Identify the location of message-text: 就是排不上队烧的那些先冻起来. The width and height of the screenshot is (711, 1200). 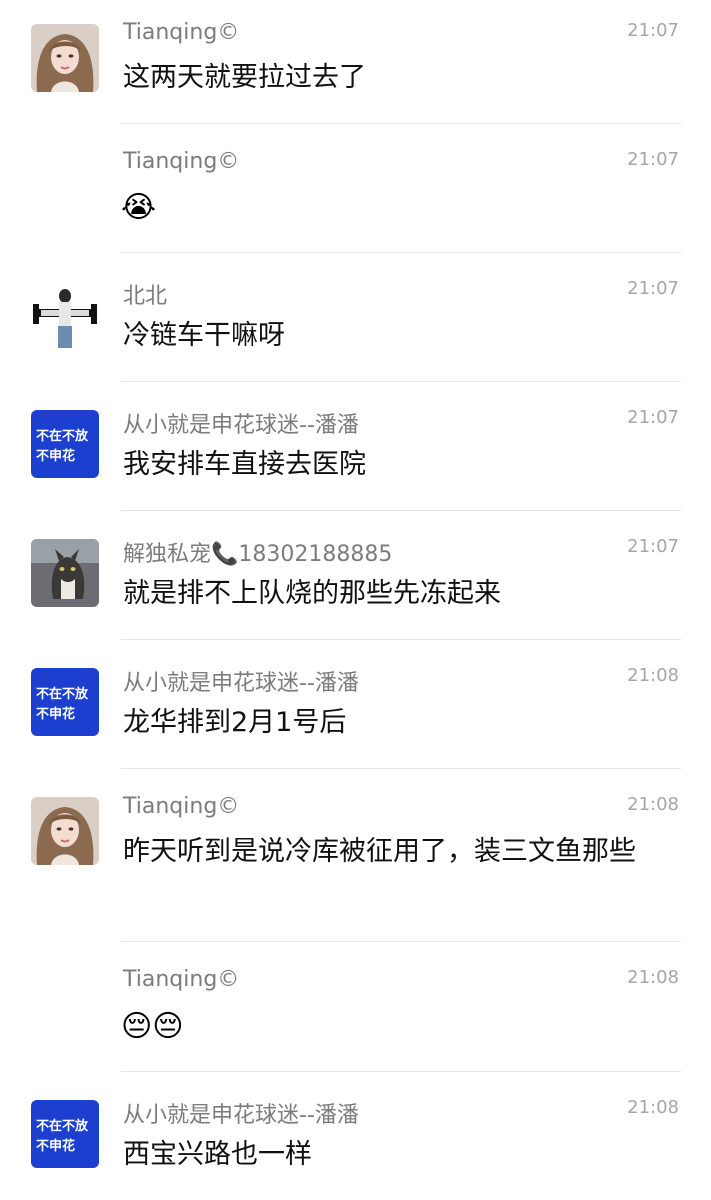
(312, 593).